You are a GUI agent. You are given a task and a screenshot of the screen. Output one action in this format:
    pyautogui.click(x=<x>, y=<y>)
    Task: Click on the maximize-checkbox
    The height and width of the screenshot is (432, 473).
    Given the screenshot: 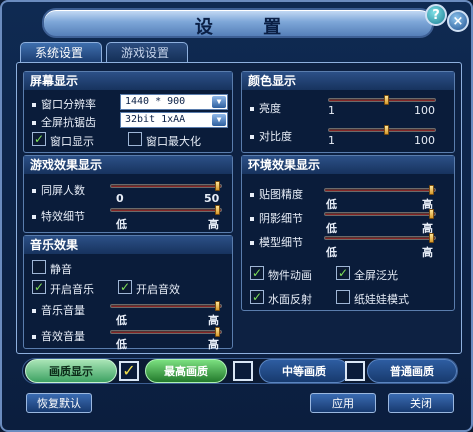 What is the action you would take?
    pyautogui.click(x=135, y=139)
    